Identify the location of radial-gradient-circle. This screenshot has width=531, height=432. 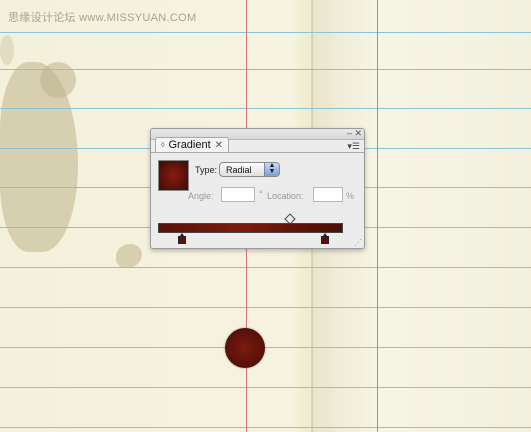
(245, 348).